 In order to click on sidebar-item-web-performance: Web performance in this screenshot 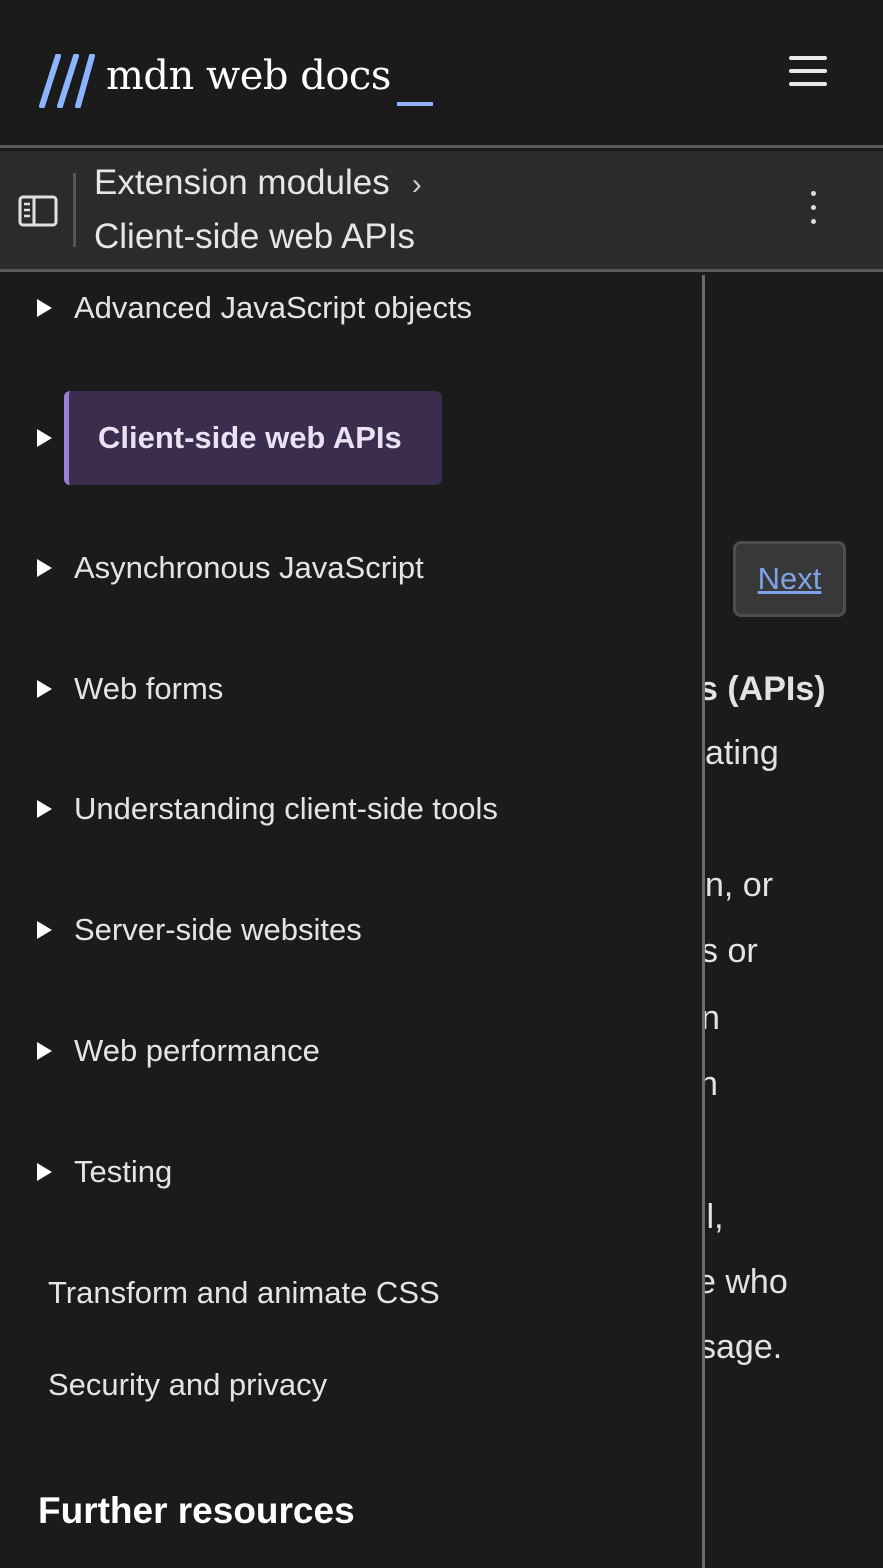, I will do `click(350, 1051)`.